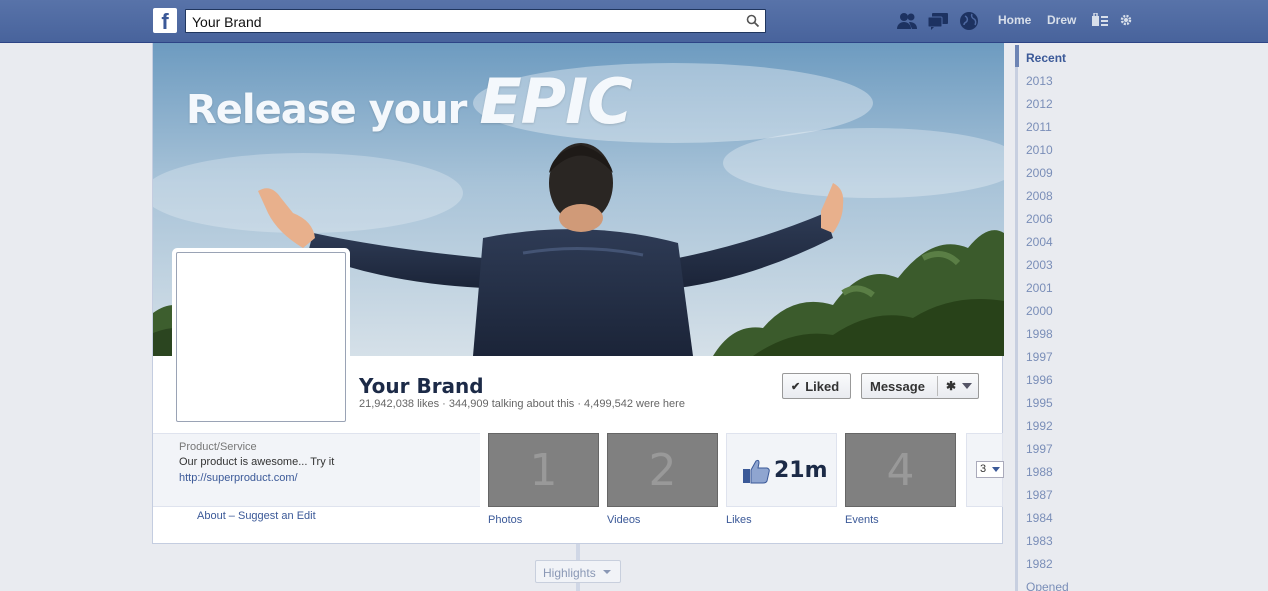 This screenshot has height=591, width=1268. Describe the element at coordinates (1039, 426) in the screenshot. I see `year-item: 1992` at that location.